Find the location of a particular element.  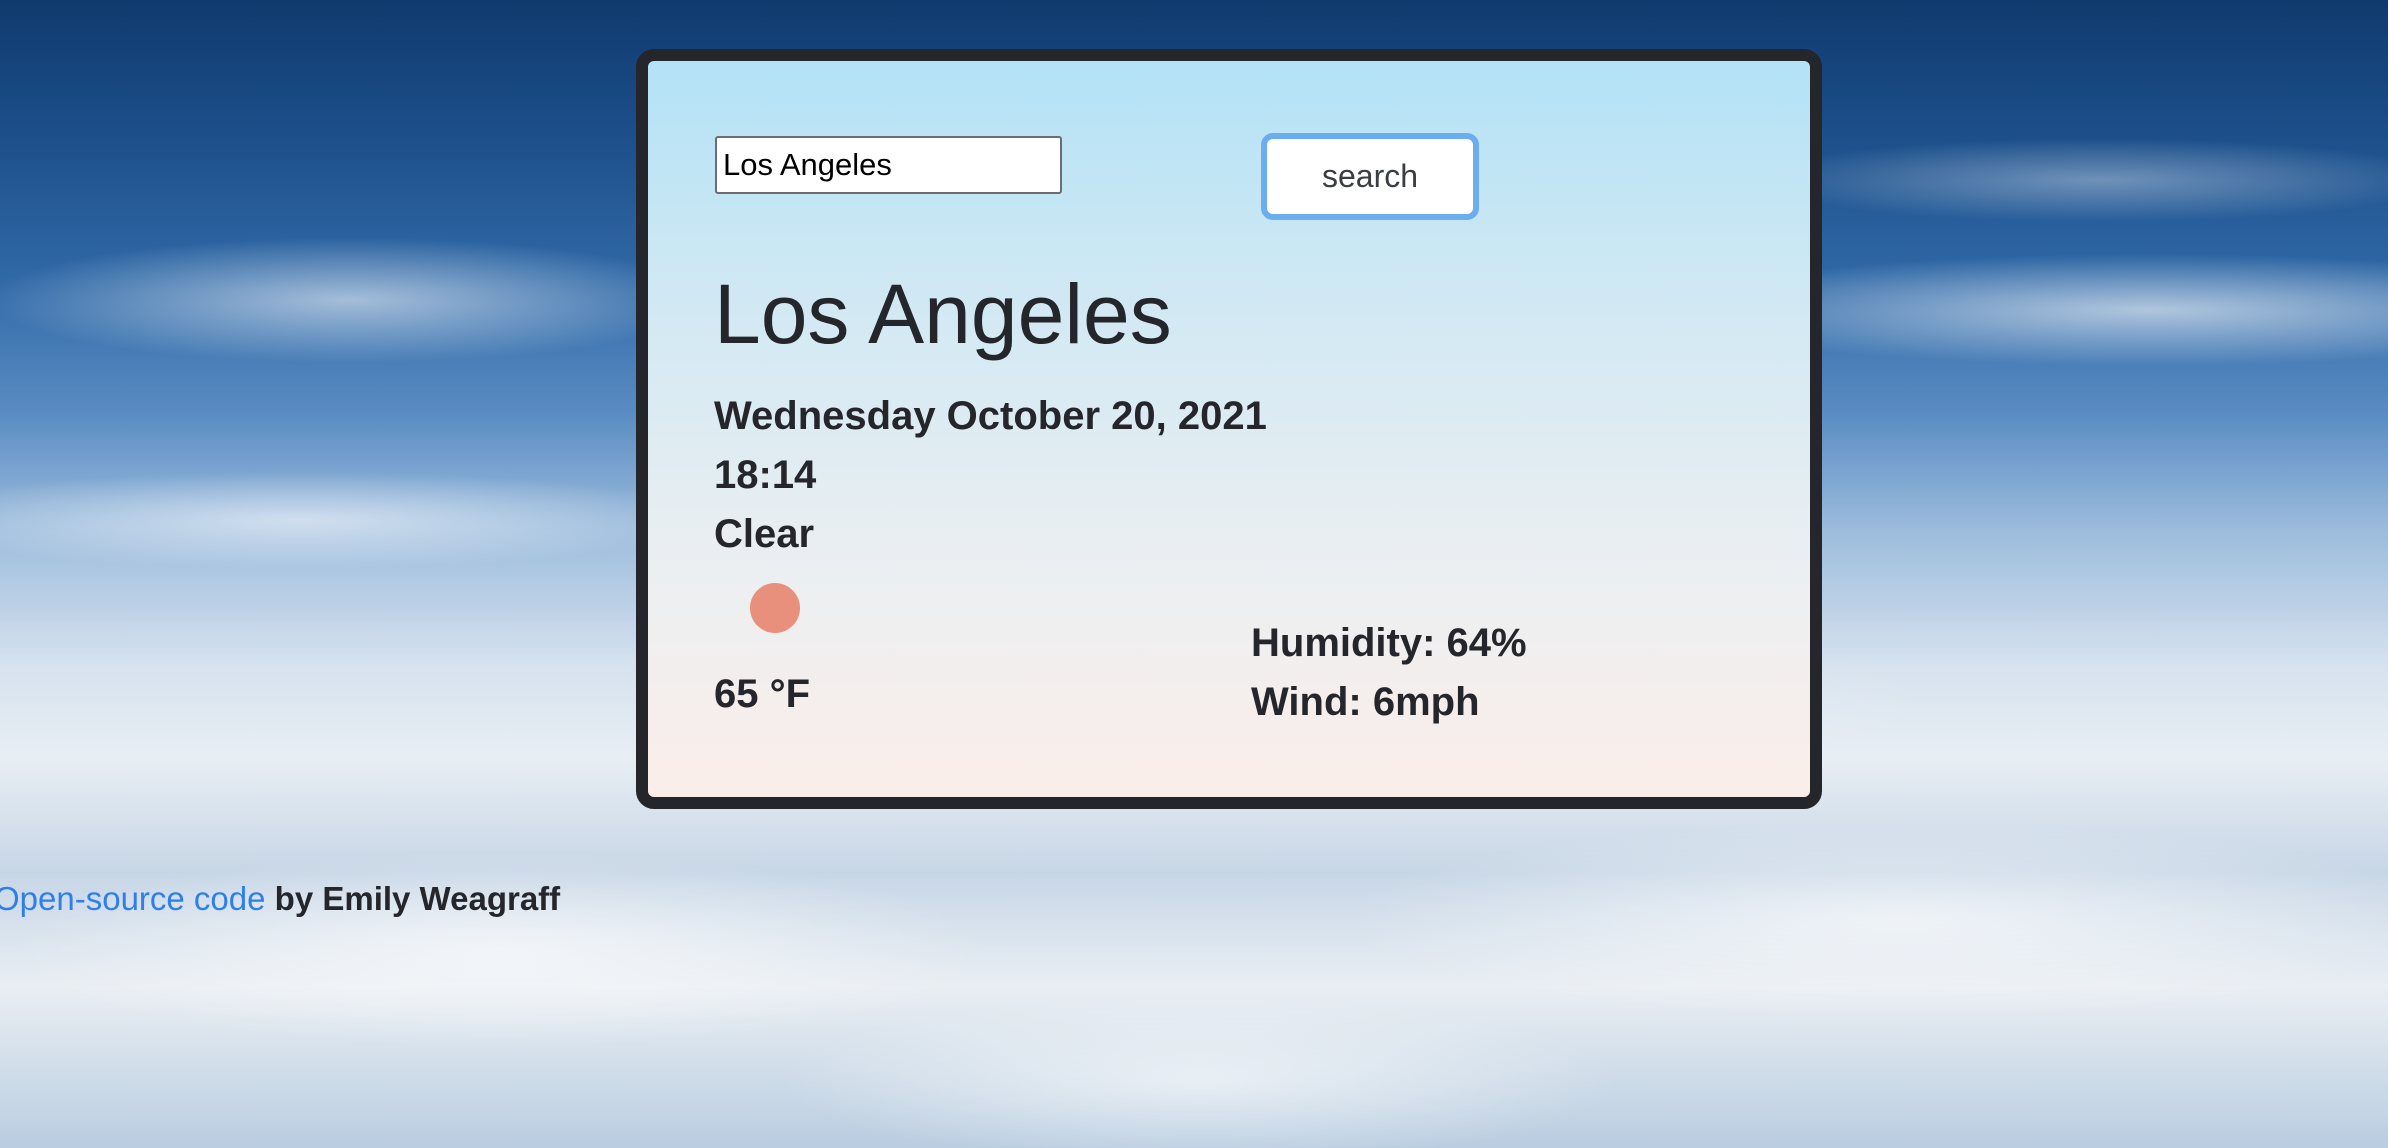

footer-credit: Open-source code by Emily Weagraff is located at coordinates (280, 899).